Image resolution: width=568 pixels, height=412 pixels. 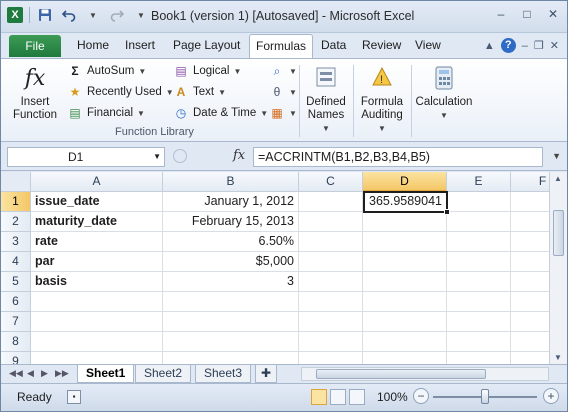 What do you see at coordinates (16, 282) in the screenshot?
I see `row-header-5: 5` at bounding box center [16, 282].